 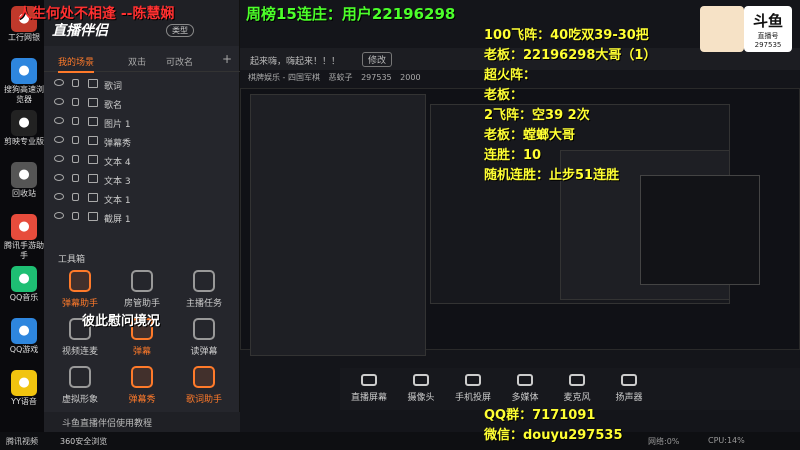 I want to click on source-item: 文本 3, so click(x=142, y=180).